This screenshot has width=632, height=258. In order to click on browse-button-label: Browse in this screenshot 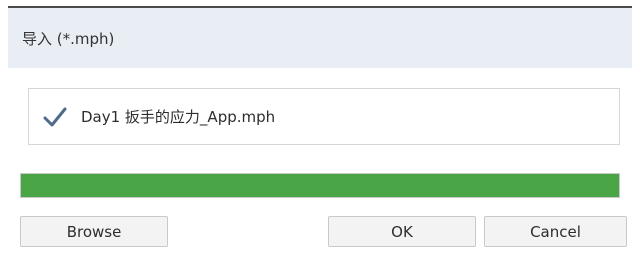, I will do `click(94, 231)`.